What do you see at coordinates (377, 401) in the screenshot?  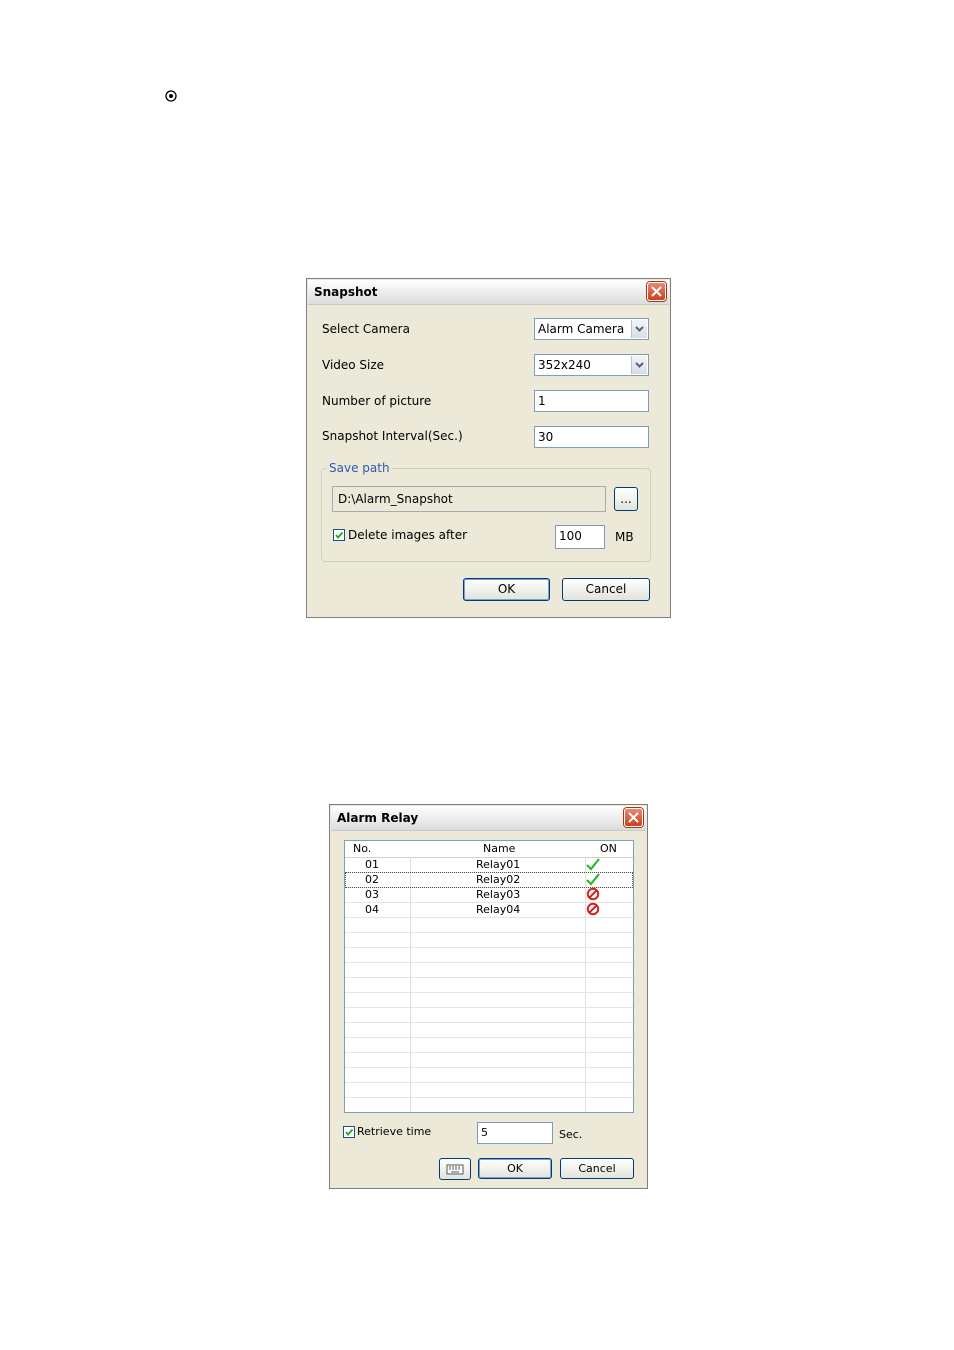 I see `number-of-picture-label: Number of picture` at bounding box center [377, 401].